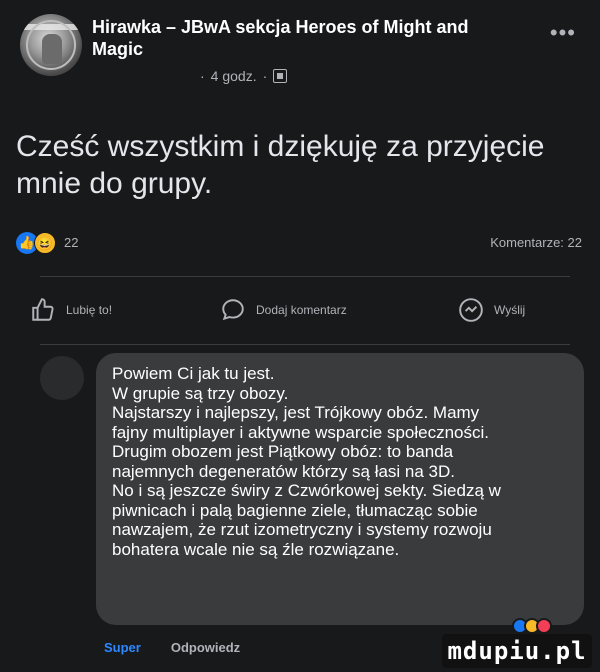  I want to click on share-button: Wyślij, so click(491, 310).